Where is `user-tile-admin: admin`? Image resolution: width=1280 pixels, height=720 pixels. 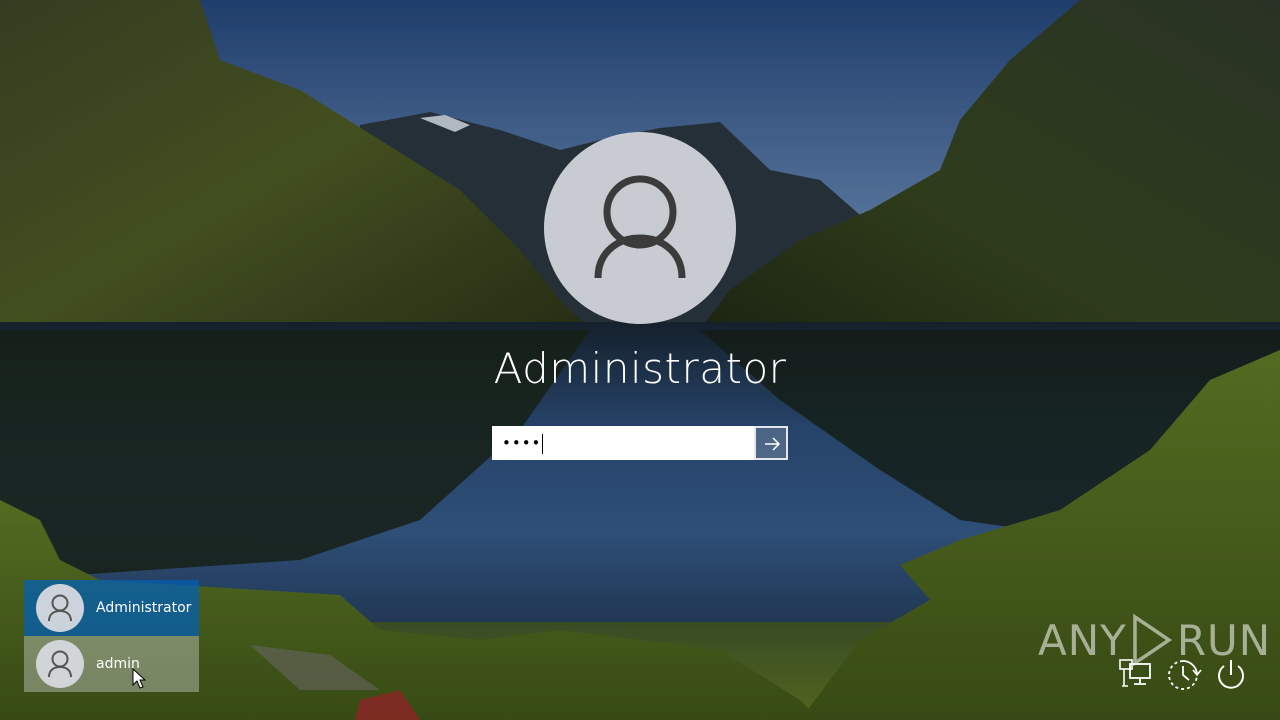
user-tile-admin: admin is located at coordinates (111, 664).